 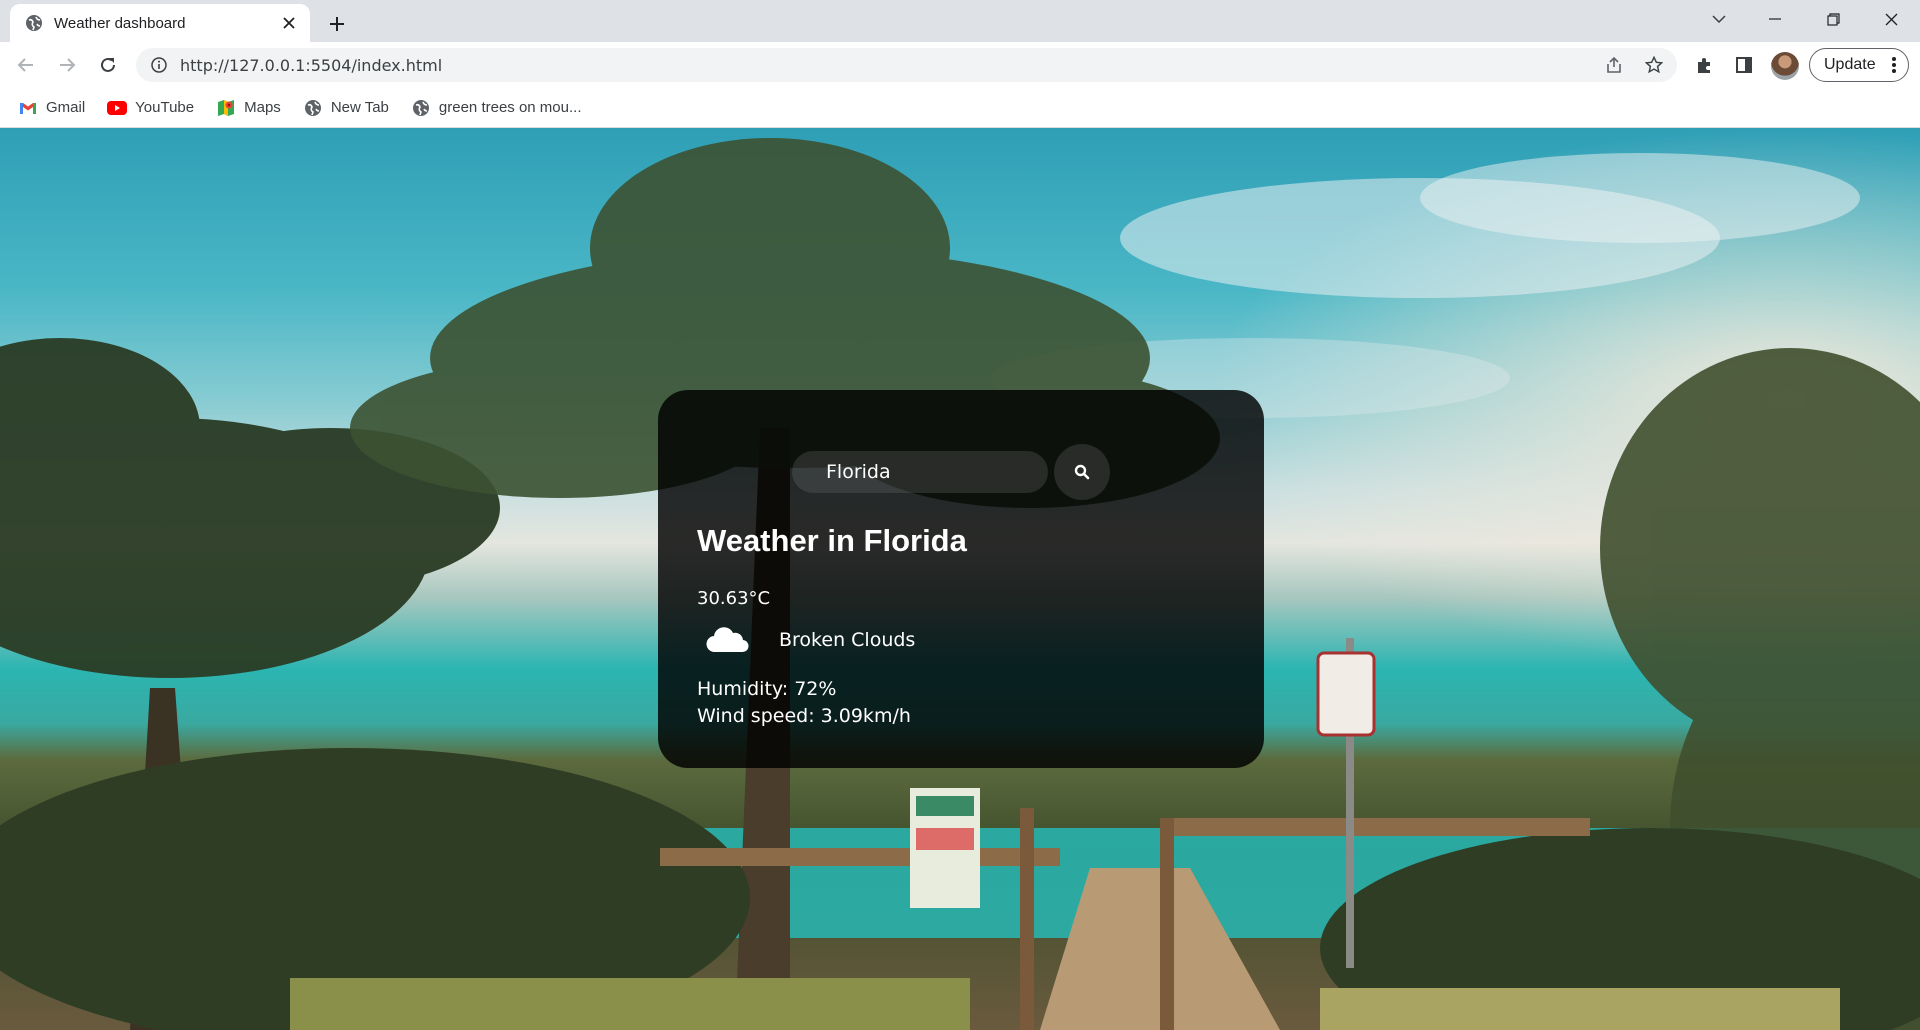 What do you see at coordinates (337, 24) in the screenshot?
I see `new-tab-button` at bounding box center [337, 24].